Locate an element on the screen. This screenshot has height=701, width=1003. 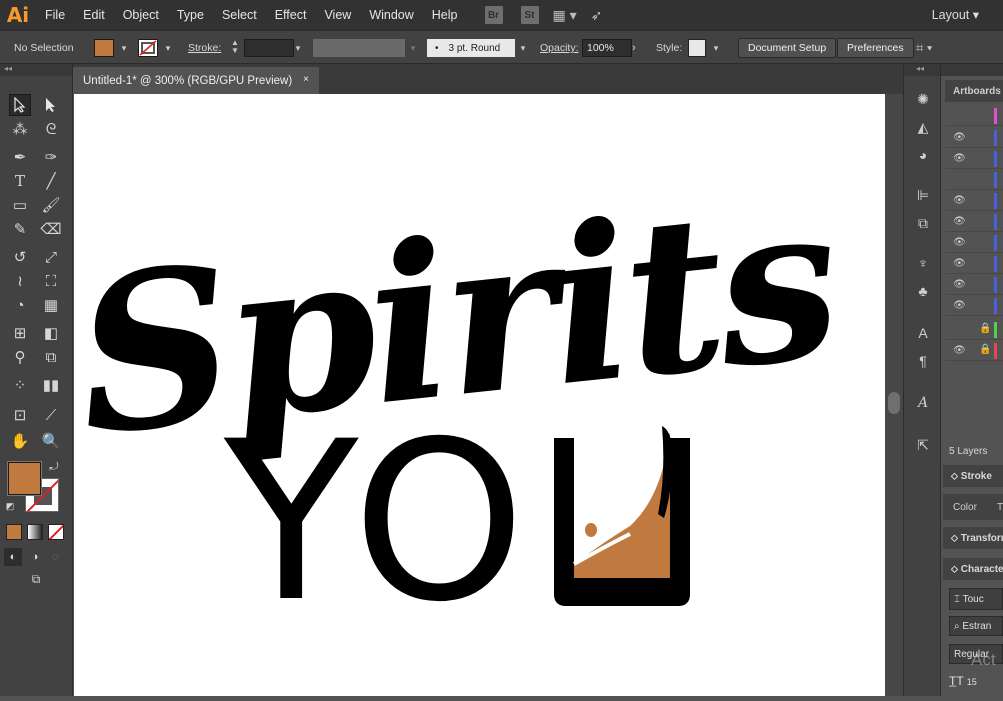
brushes-icon: ♆ is located at coordinates (923, 263).